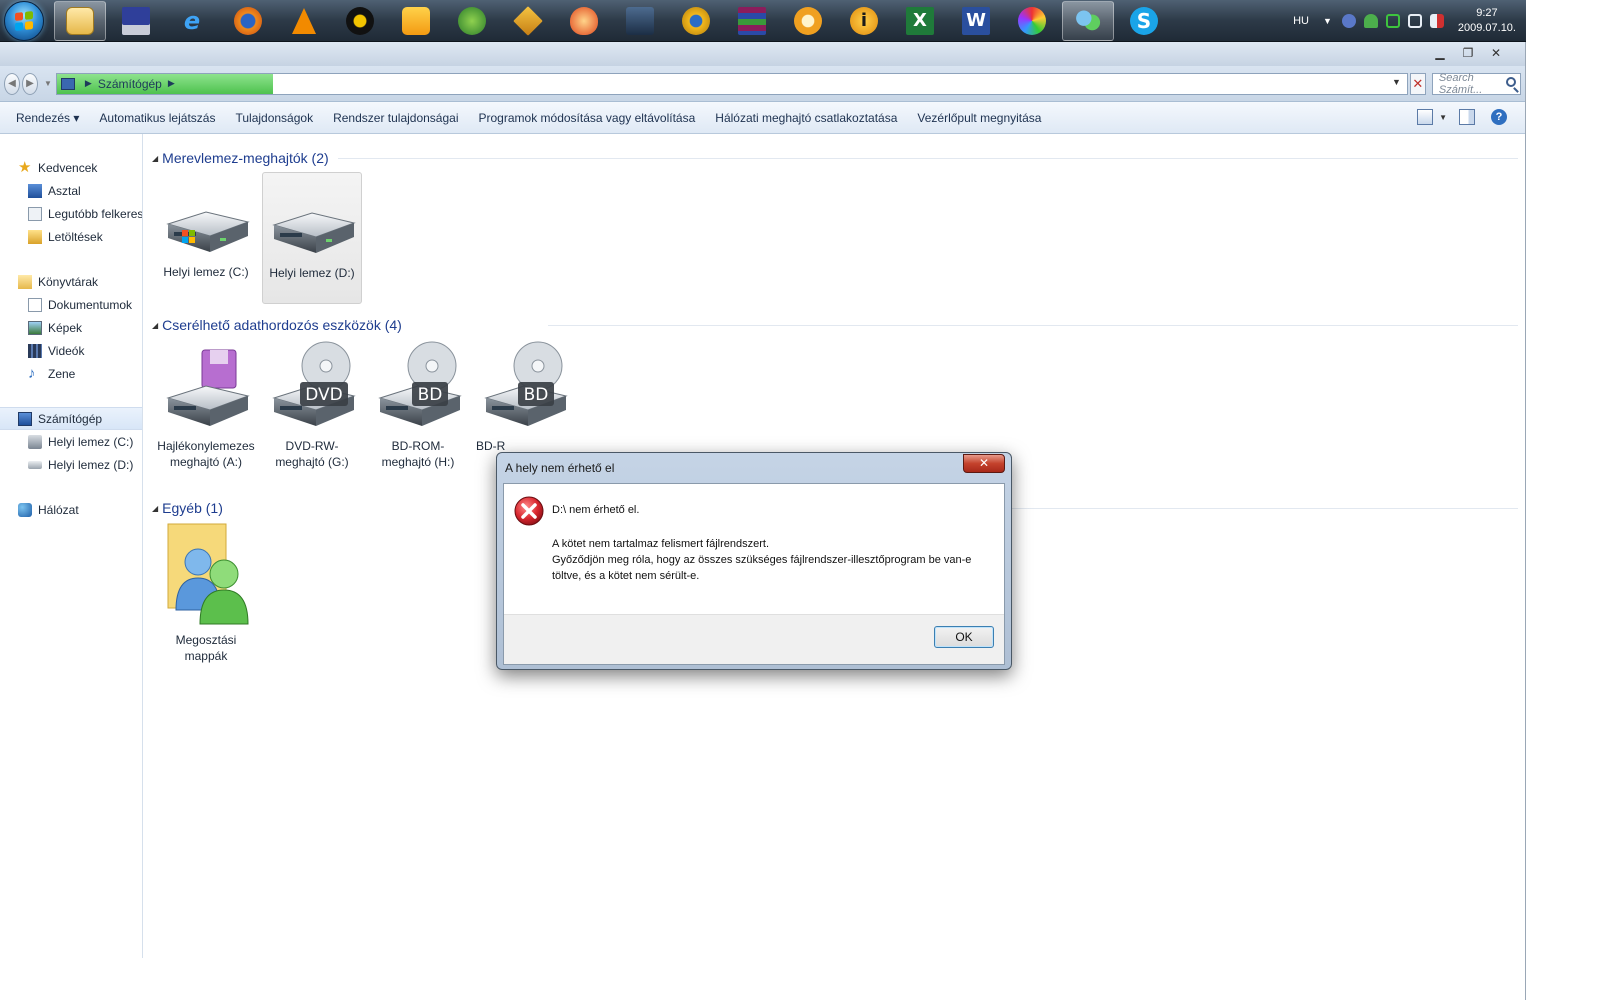 The width and height of the screenshot is (1600, 1000). What do you see at coordinates (1440, 53) in the screenshot?
I see `minimize-button: ▁` at bounding box center [1440, 53].